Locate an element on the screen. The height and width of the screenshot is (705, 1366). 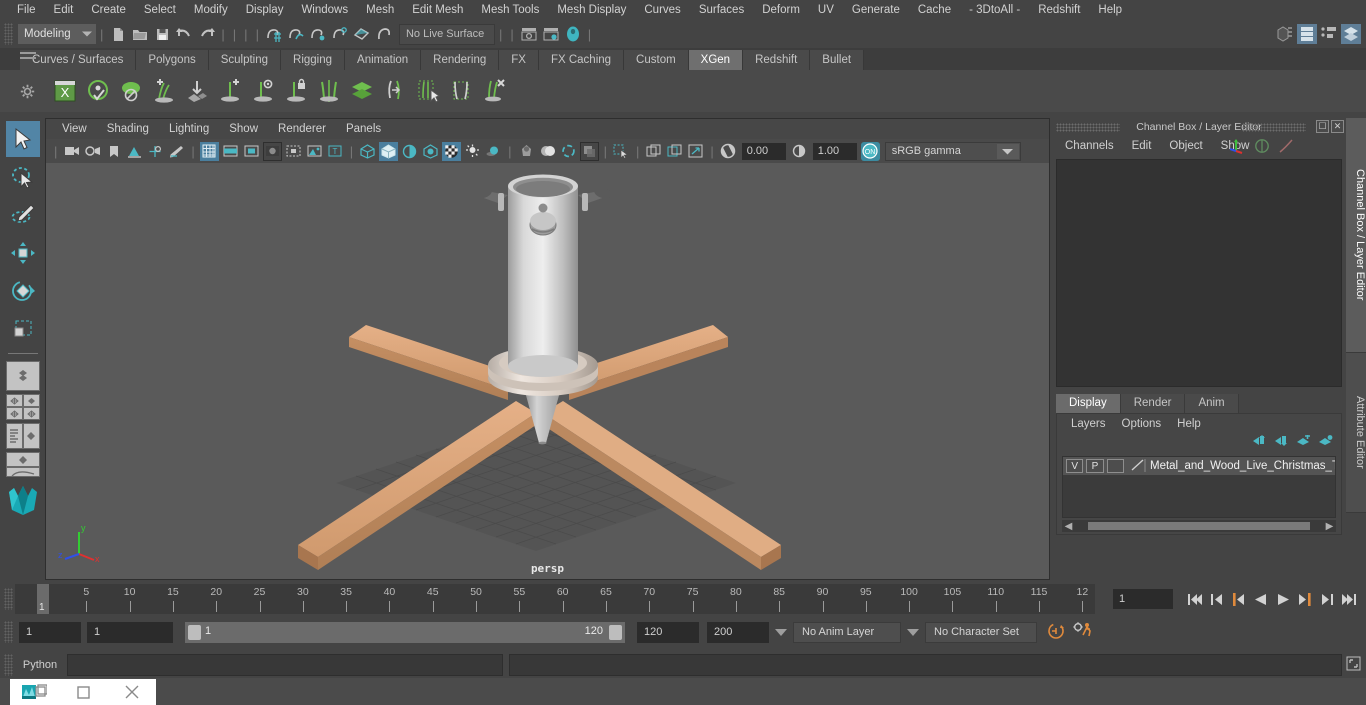
lasso-select-tool is located at coordinates (23, 177).